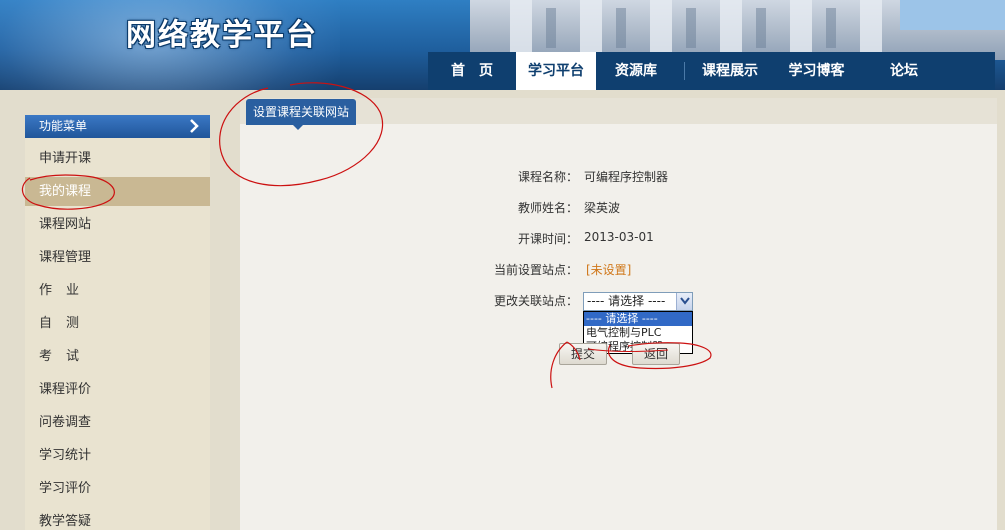  What do you see at coordinates (301, 112) in the screenshot?
I see `tab-set-course-site: 设置课程关联网站` at bounding box center [301, 112].